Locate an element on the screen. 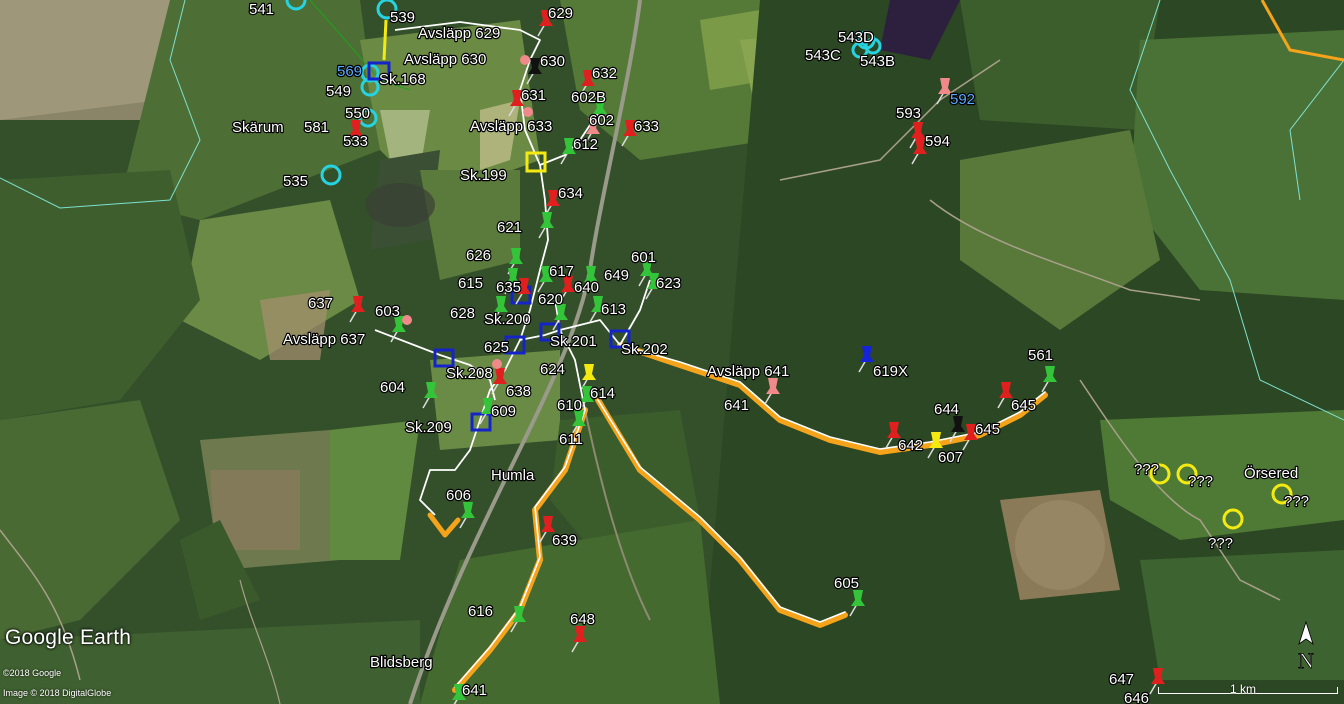  scale-bar: 1 km is located at coordinates (1248, 689).